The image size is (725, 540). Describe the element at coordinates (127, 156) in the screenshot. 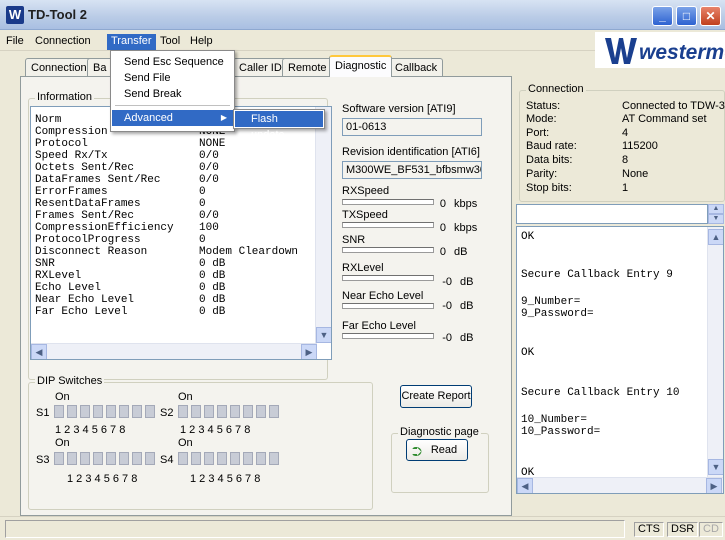

I see `info-row-speed: Speed Rx/Tx 0/0` at that location.